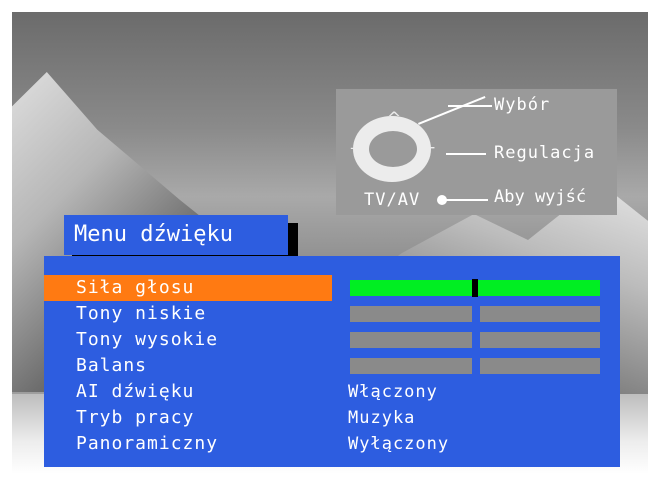 The width and height of the screenshot is (658, 482). I want to click on menu-item-volume: Siła głosu, so click(188, 288).